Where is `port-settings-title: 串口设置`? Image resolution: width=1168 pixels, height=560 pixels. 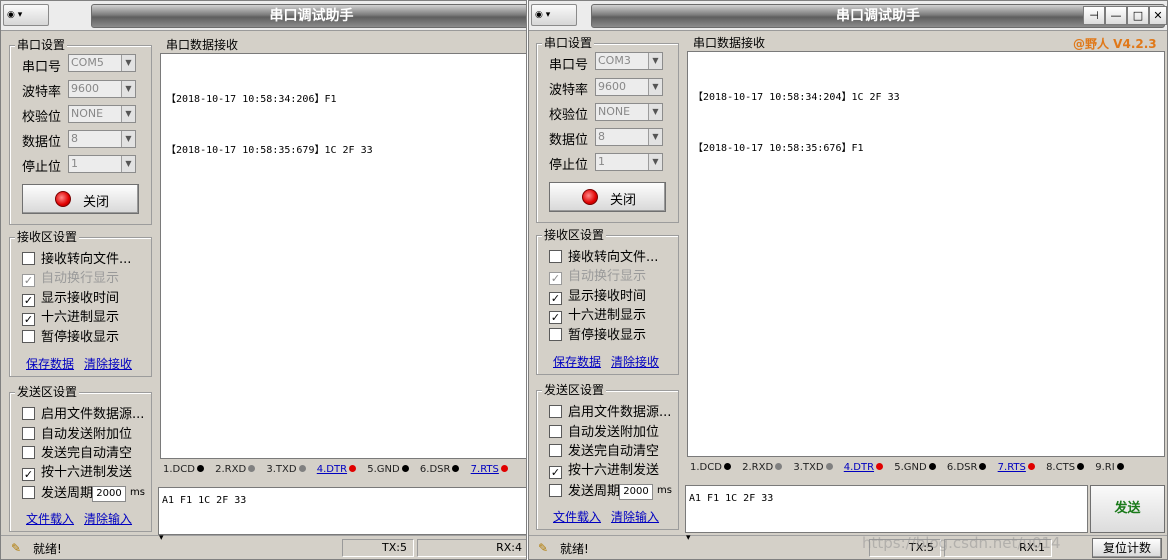
port-settings-title: 串口设置 is located at coordinates (41, 45).